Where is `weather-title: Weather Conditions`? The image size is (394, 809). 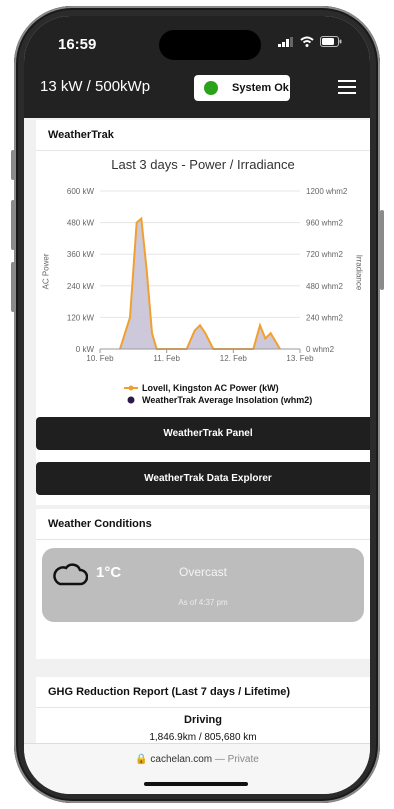
weather-title: Weather Conditions is located at coordinates (203, 524).